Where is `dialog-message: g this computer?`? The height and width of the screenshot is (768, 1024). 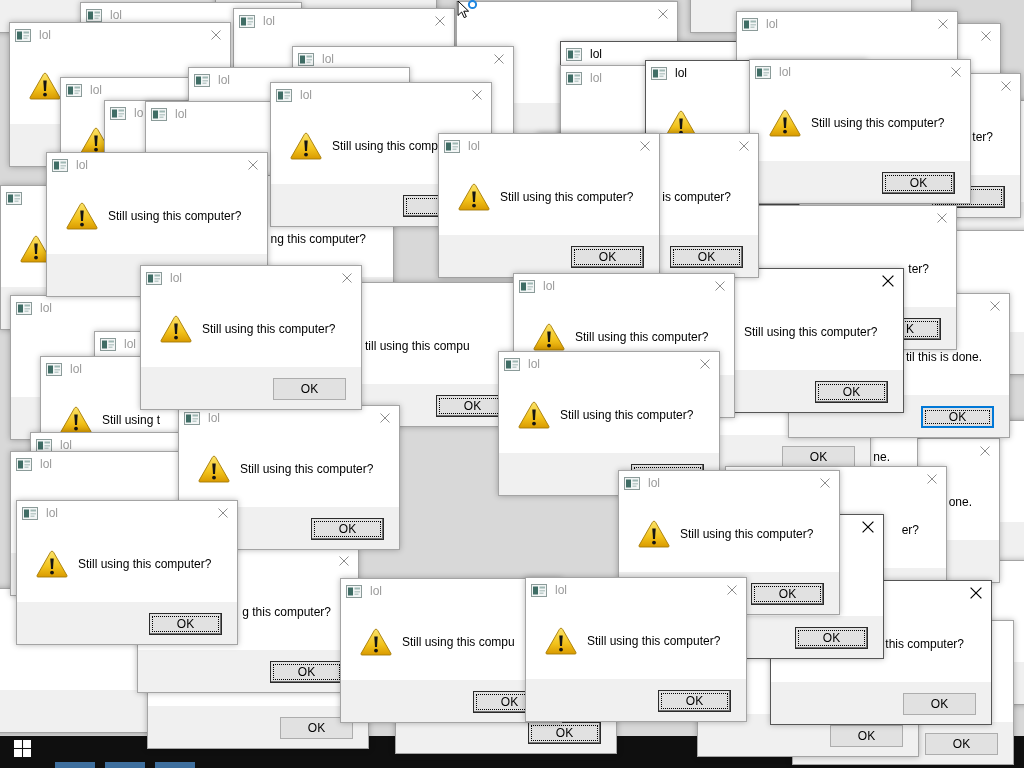
dialog-message: g this computer? is located at coordinates (286, 611).